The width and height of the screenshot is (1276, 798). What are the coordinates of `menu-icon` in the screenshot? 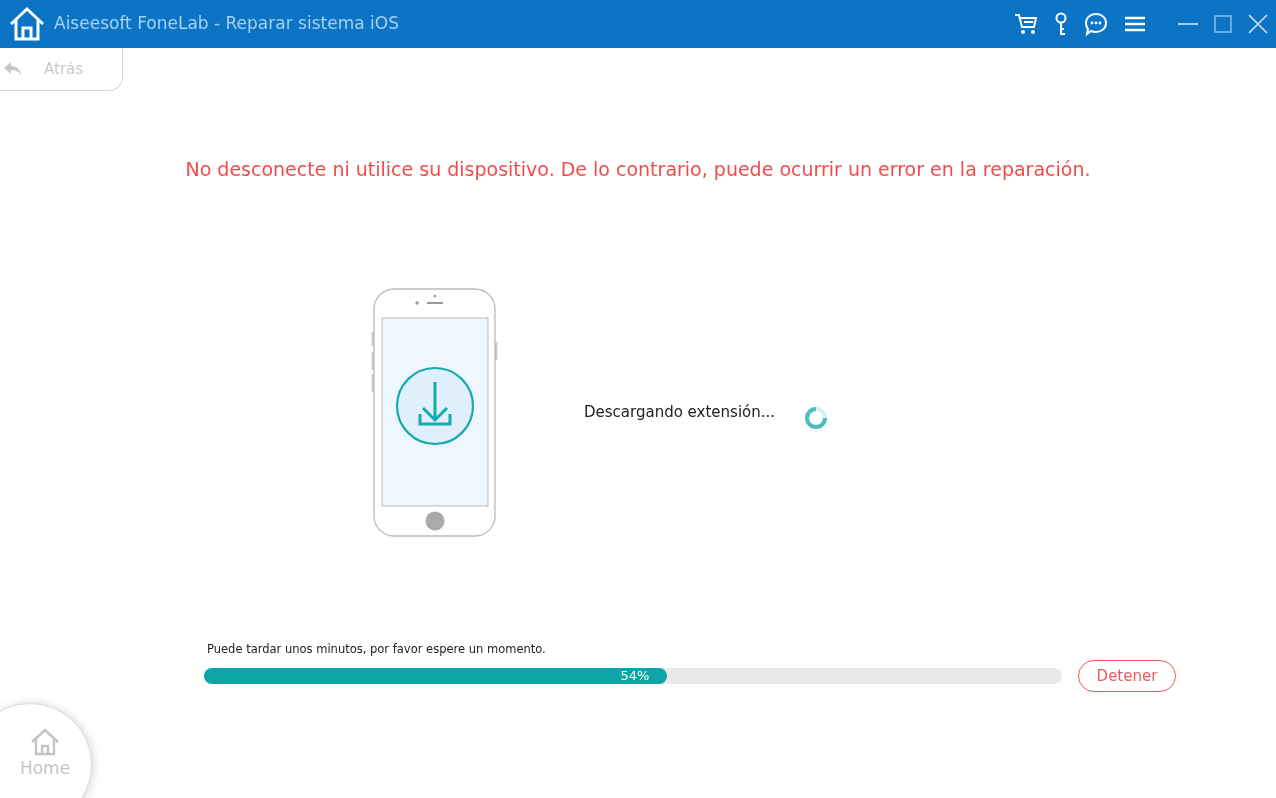 It's located at (1135, 24).